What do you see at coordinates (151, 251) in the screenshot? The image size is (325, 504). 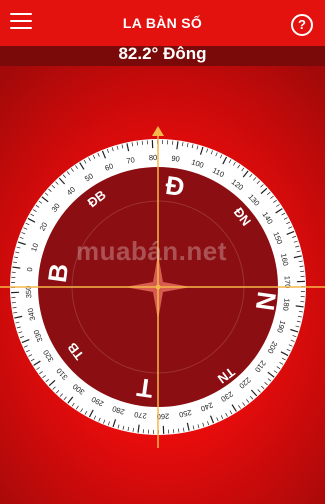 I see `watermark: muabán.net` at bounding box center [151, 251].